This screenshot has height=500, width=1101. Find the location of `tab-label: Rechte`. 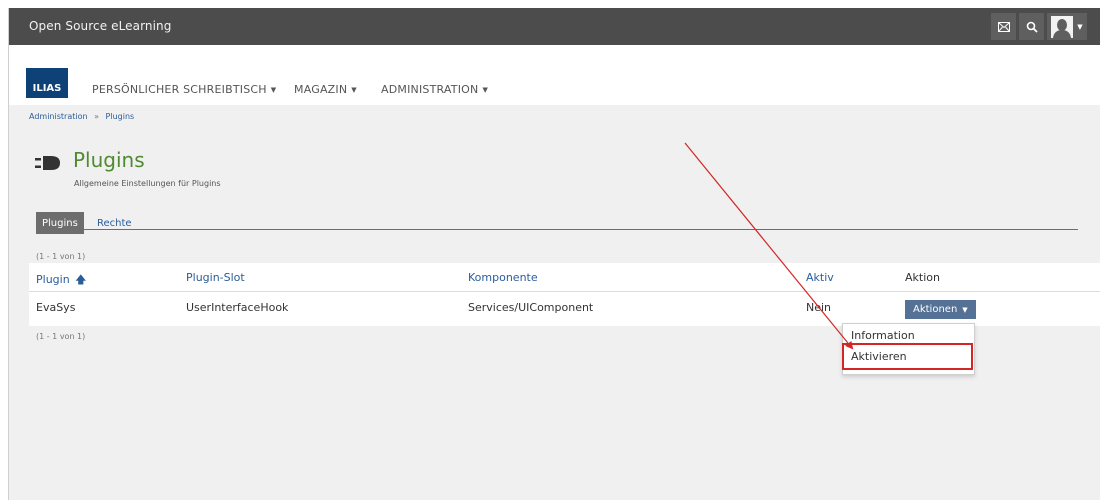

tab-label: Rechte is located at coordinates (114, 223).